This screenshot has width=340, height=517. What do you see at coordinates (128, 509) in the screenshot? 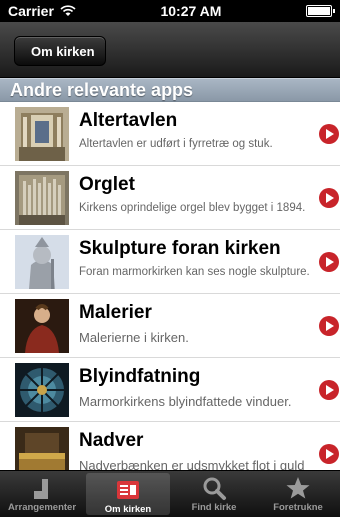
I see `tab-label: Om kirken` at bounding box center [128, 509].